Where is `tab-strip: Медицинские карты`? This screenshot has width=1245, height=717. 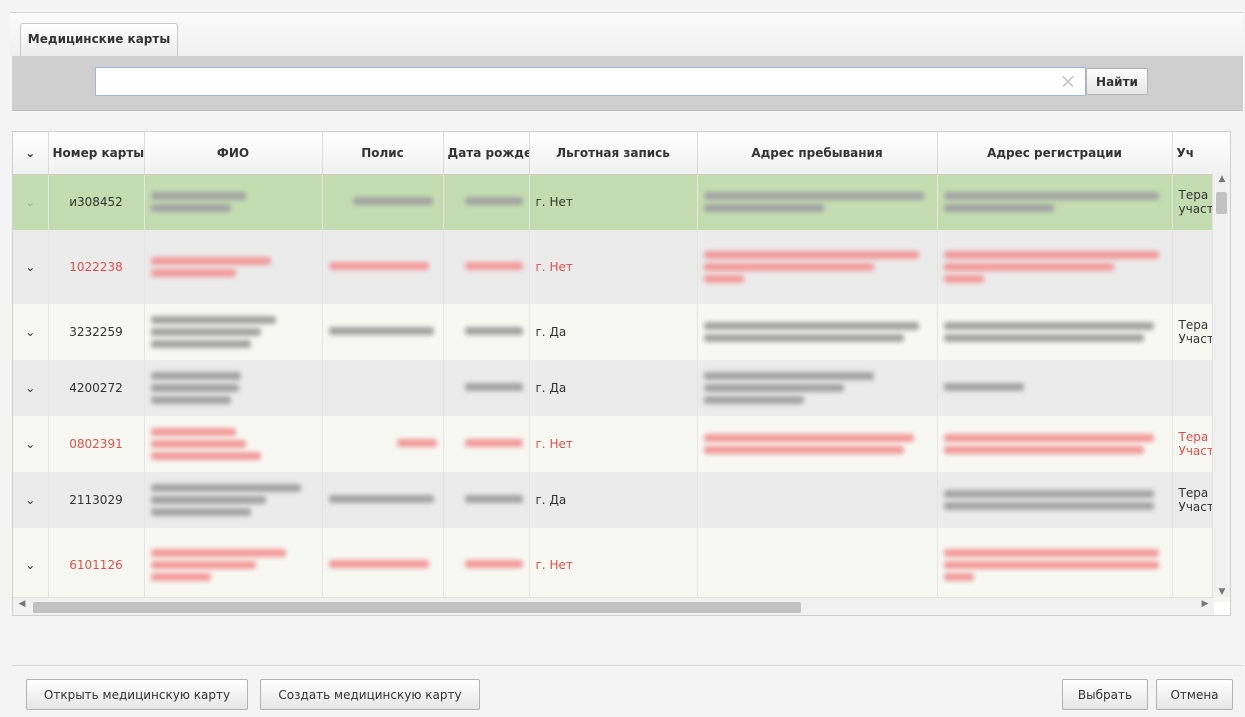
tab-strip: Медицинские карты is located at coordinates (626, 34).